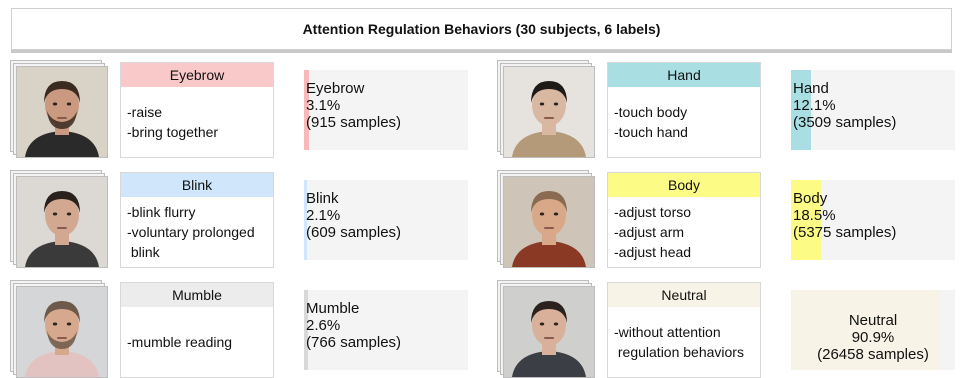 Image resolution: width=961 pixels, height=378 pixels. I want to click on body-stat-text: Body 18.5% (5375 samples), so click(844, 215).